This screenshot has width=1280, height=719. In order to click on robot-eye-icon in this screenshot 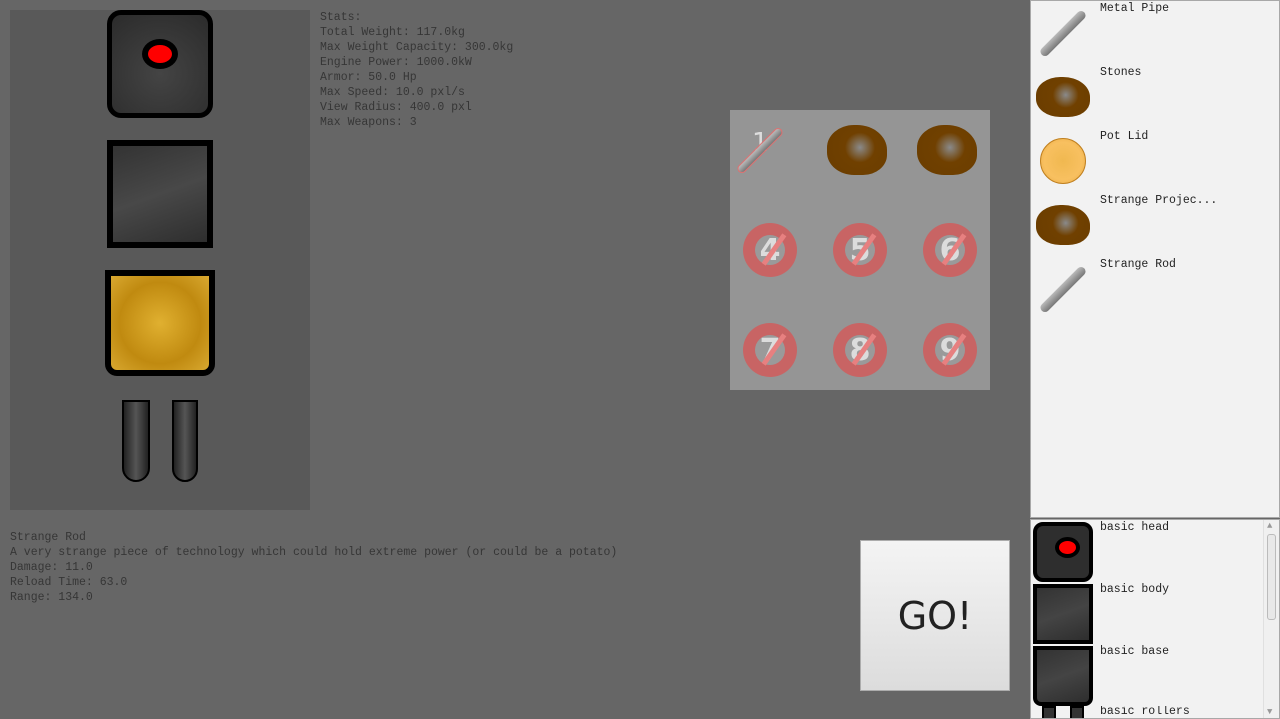, I will do `click(160, 54)`.